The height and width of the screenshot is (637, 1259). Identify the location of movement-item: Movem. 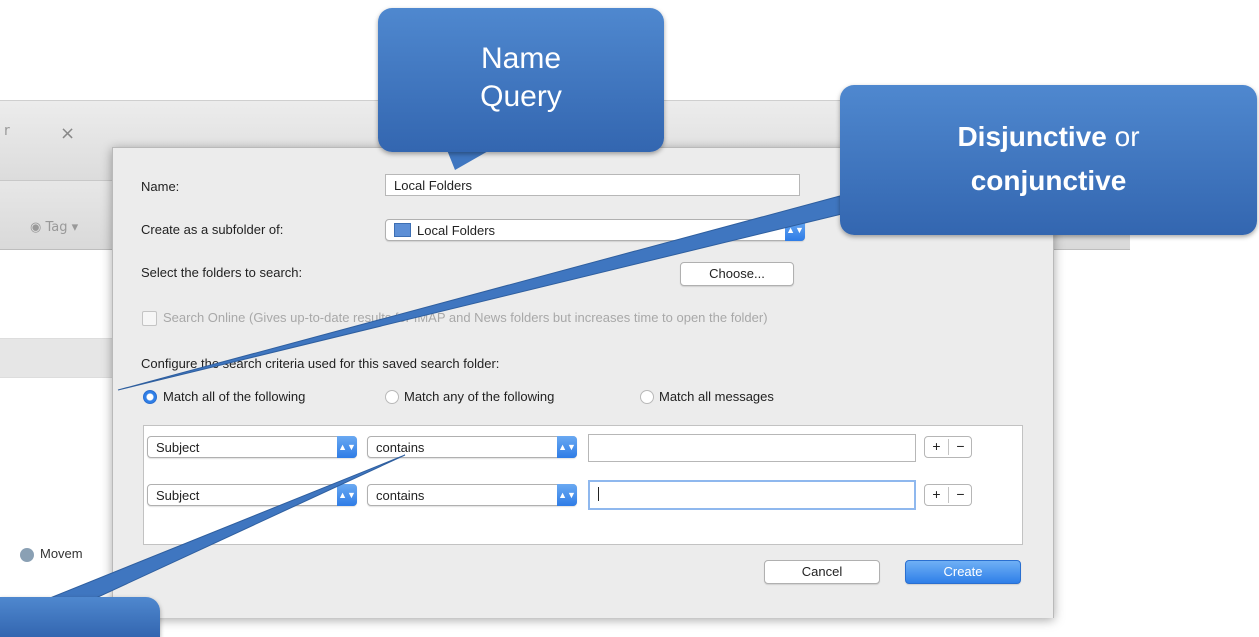
(51, 554).